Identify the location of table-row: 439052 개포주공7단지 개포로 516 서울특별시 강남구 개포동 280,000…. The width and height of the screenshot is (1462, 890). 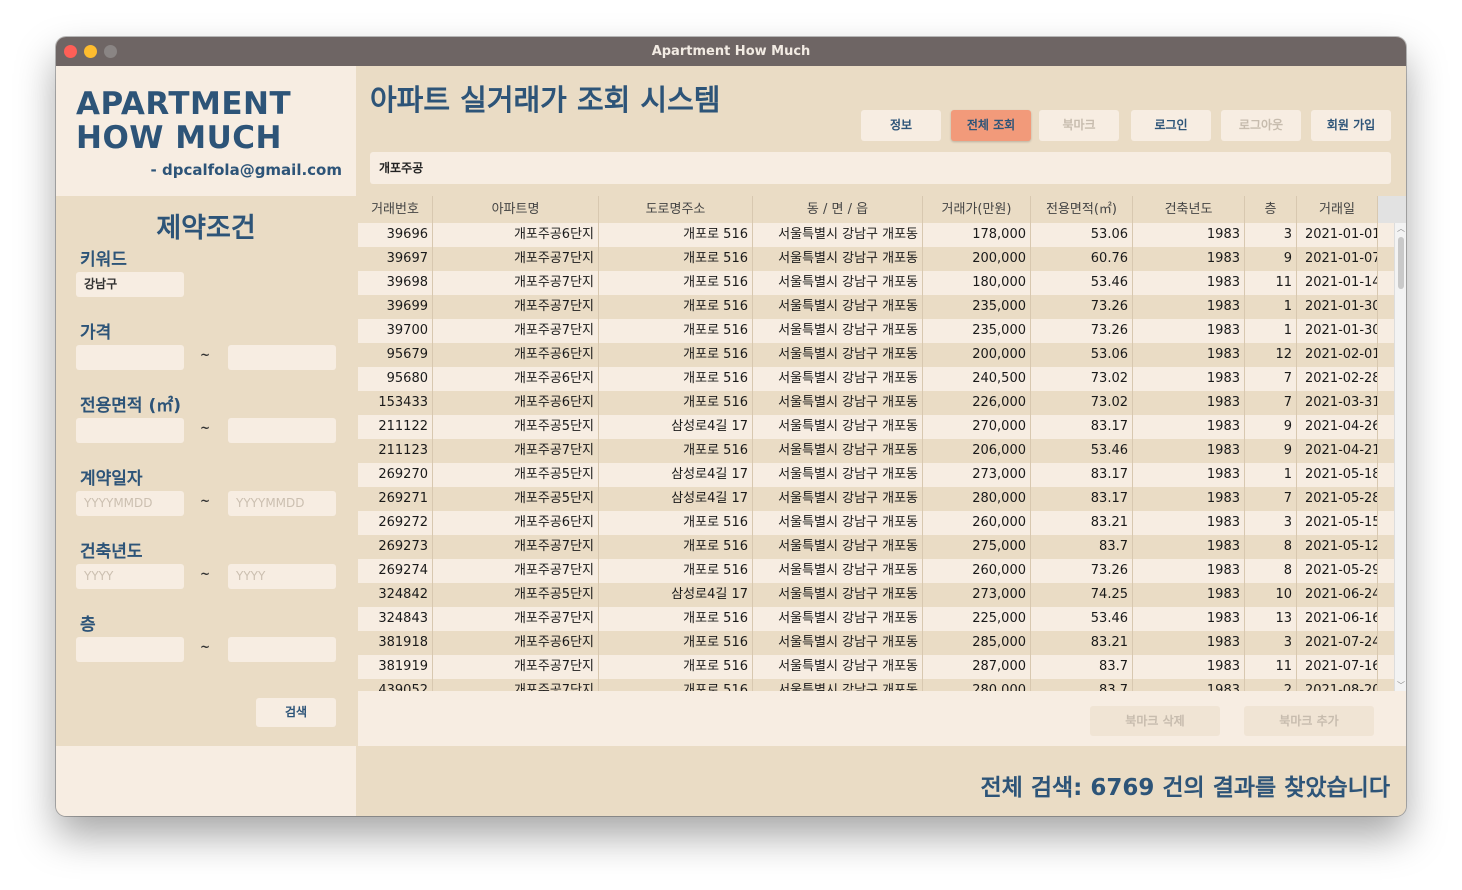
(876, 685).